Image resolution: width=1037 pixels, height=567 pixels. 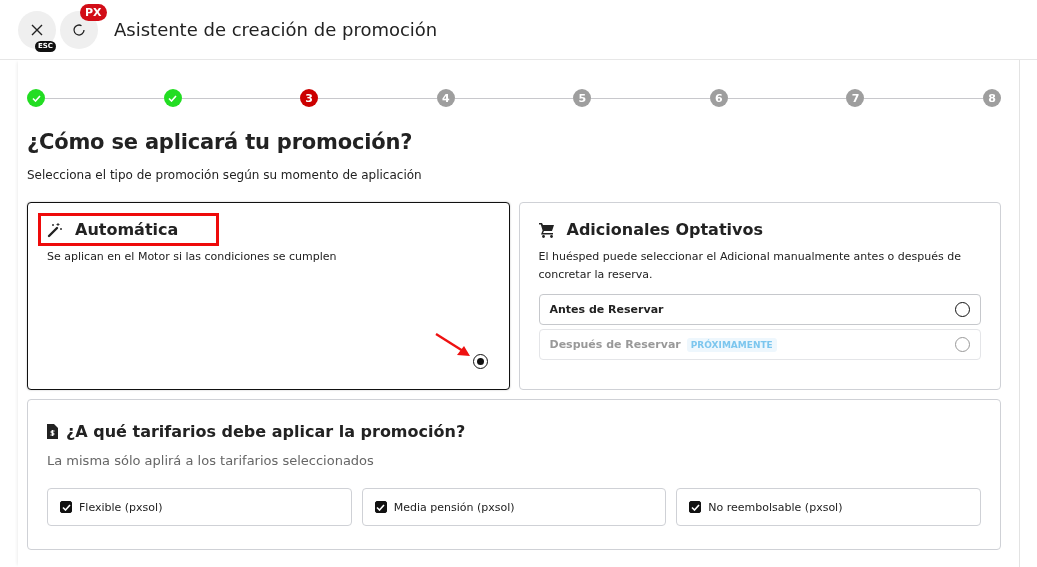 I want to click on invoice-icon, so click(x=52, y=431).